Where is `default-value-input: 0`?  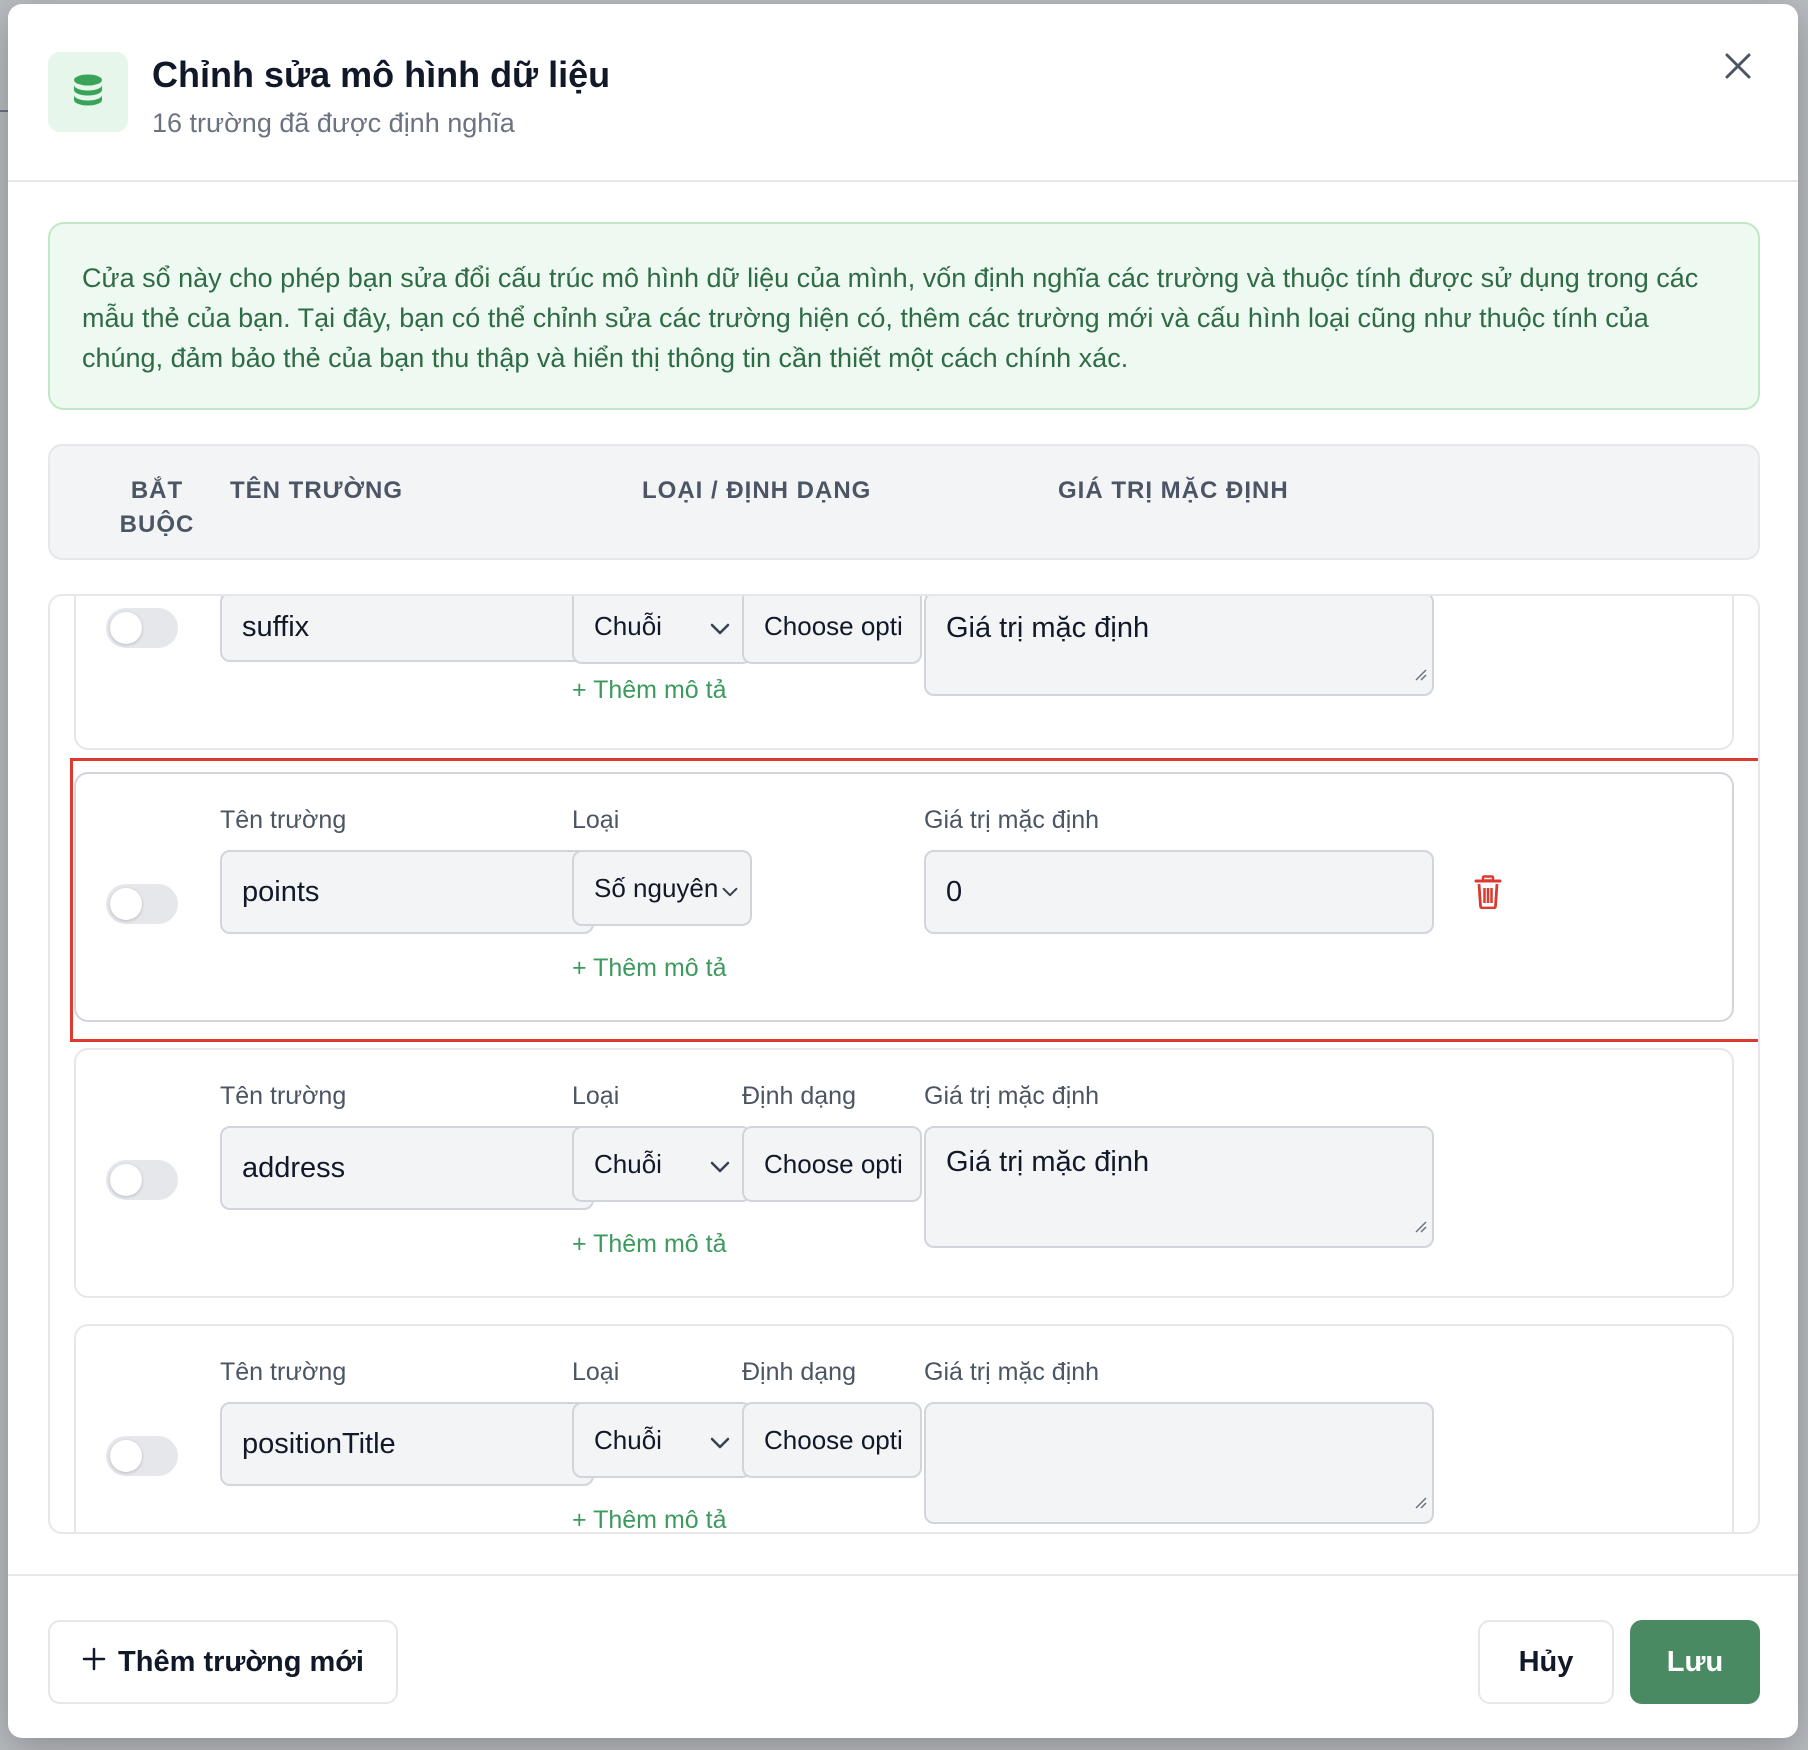 default-value-input: 0 is located at coordinates (1179, 892).